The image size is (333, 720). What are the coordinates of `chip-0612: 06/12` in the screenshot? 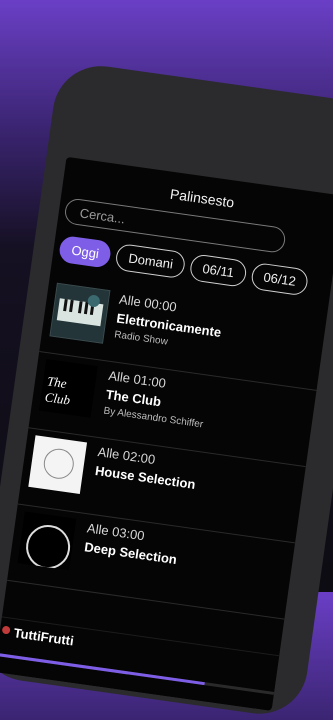 It's located at (279, 279).